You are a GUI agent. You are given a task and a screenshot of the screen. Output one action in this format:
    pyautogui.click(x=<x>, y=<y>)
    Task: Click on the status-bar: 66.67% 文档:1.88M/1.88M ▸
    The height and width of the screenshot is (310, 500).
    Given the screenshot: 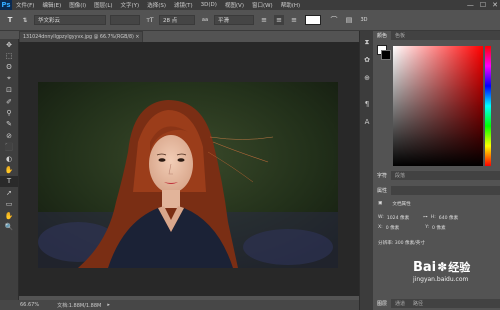 What is the action you would take?
    pyautogui.click(x=180, y=305)
    